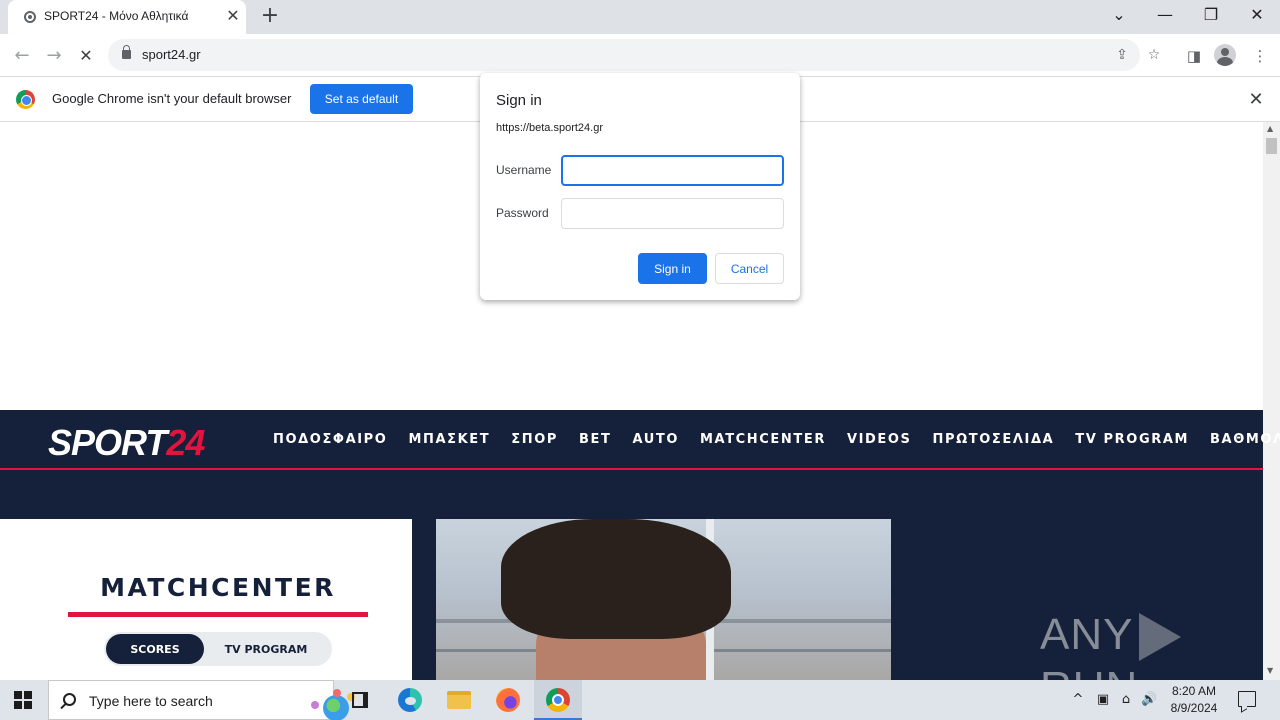  Describe the element at coordinates (270, 16) in the screenshot. I see `new-tab-button: +` at that location.